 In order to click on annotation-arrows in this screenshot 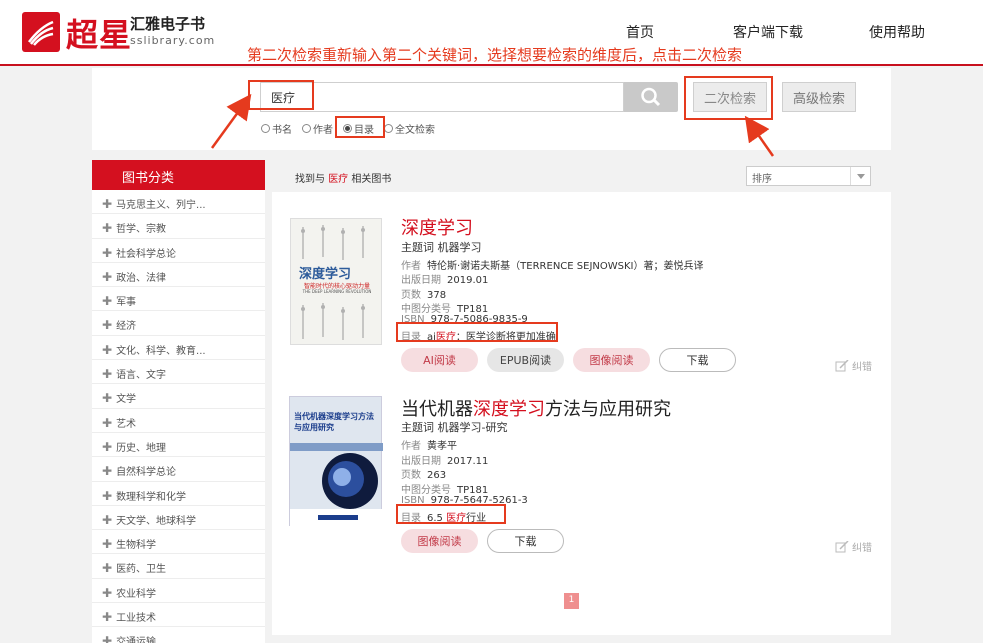, I will do `click(492, 125)`.